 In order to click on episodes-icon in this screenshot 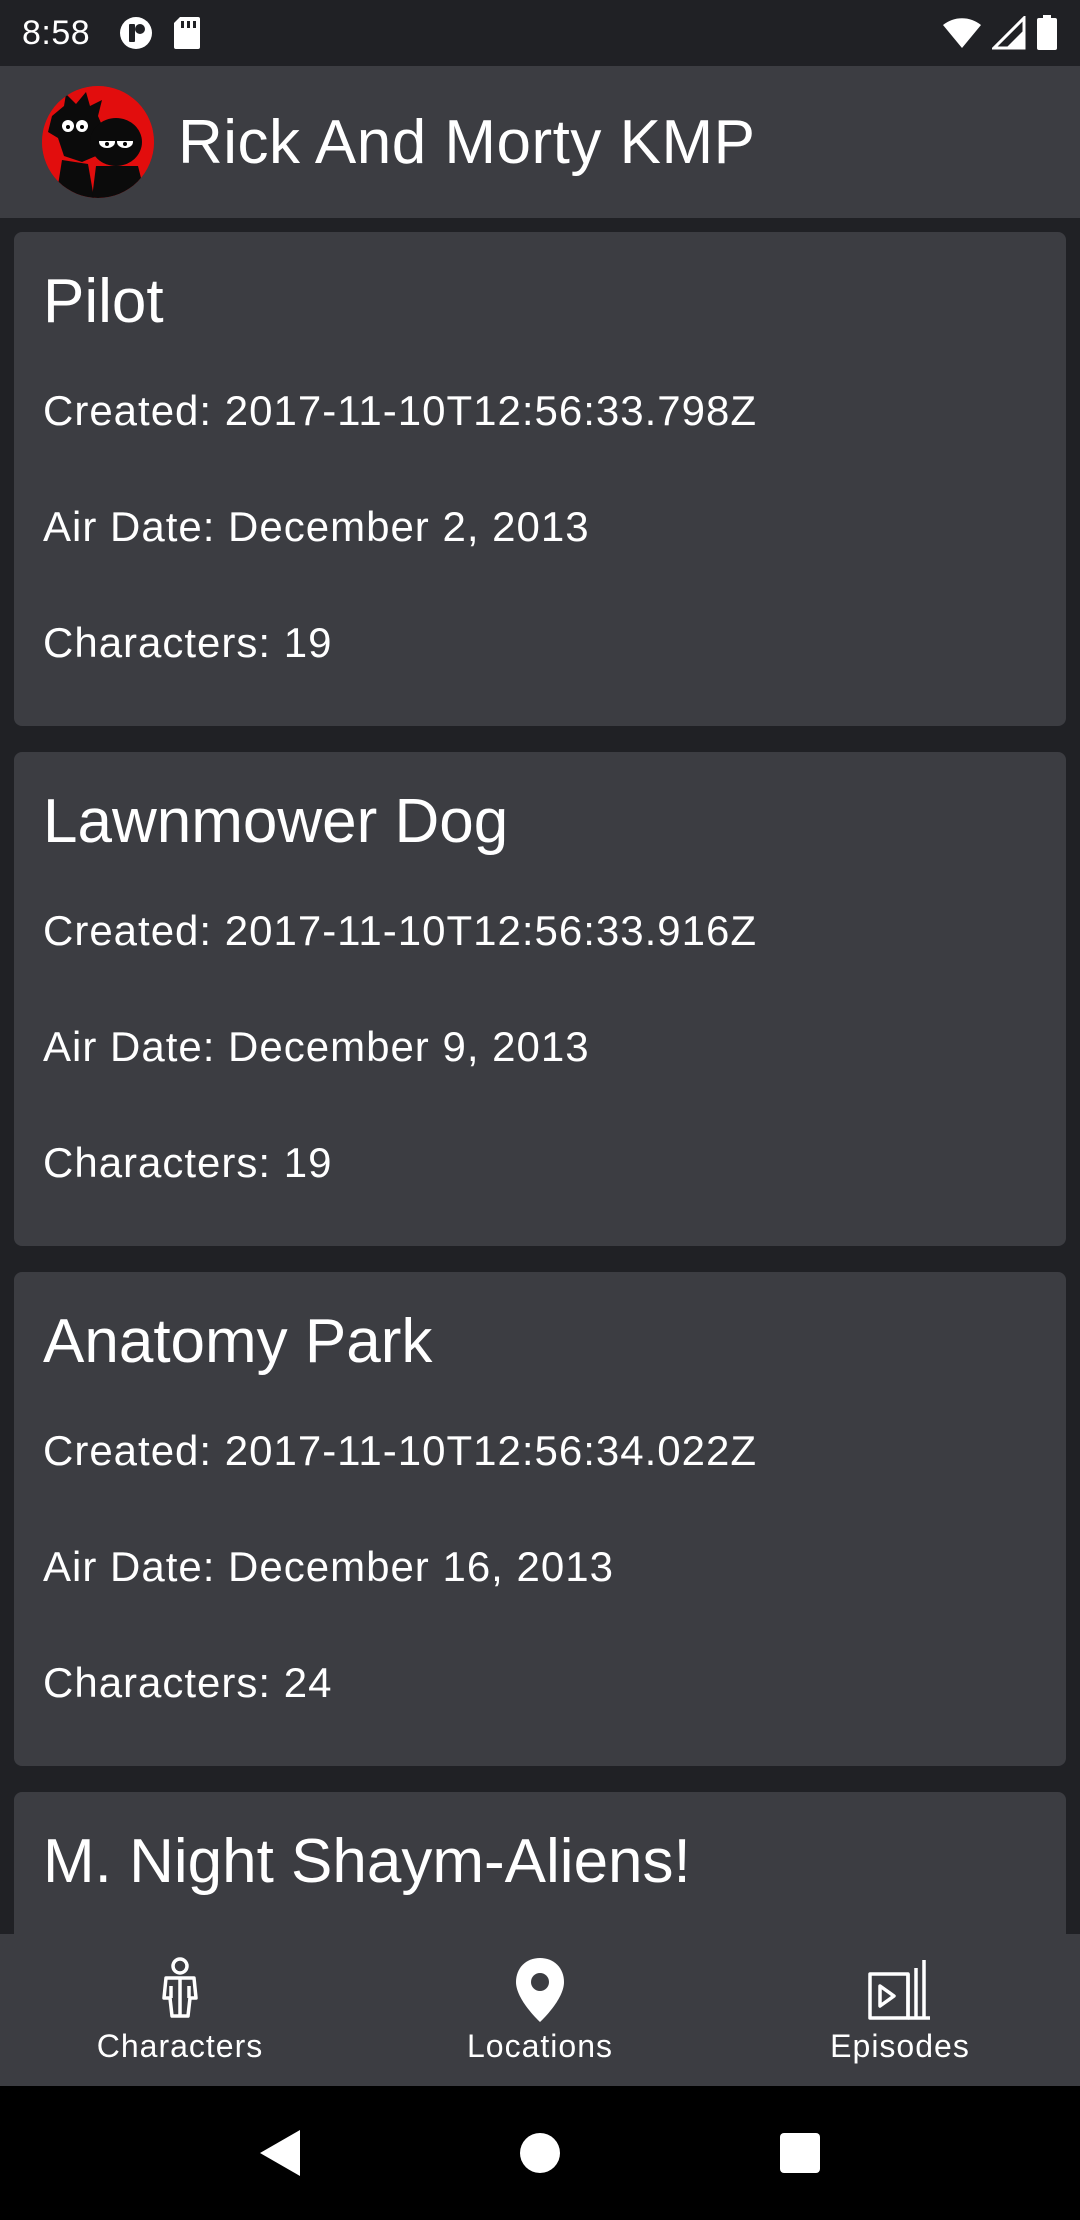, I will do `click(899, 1990)`.